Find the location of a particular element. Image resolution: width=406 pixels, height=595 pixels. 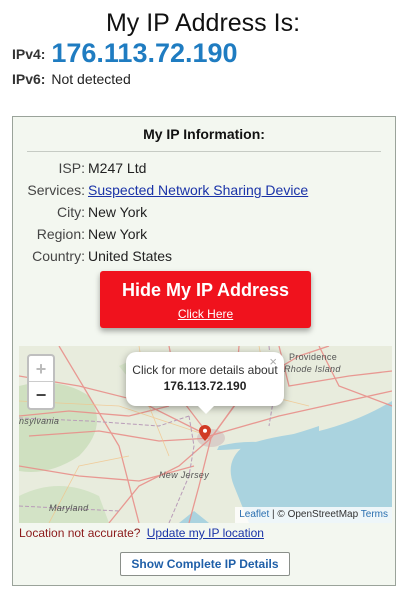

ipv6-label: IPv6: is located at coordinates (29, 79).